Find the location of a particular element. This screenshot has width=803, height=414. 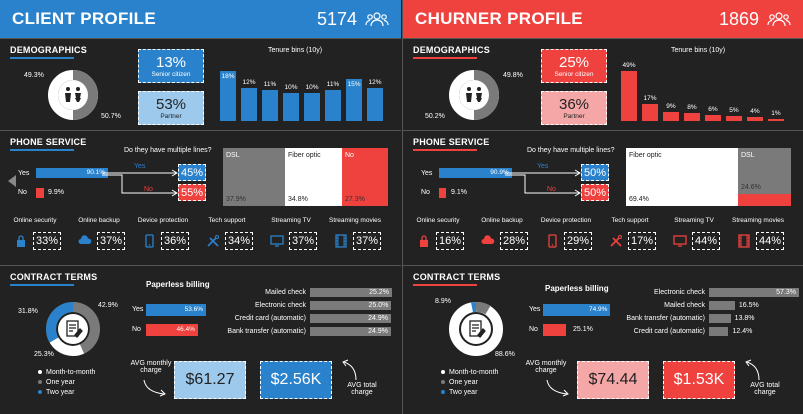

phone-no-pct: 9.1% is located at coordinates (459, 192).